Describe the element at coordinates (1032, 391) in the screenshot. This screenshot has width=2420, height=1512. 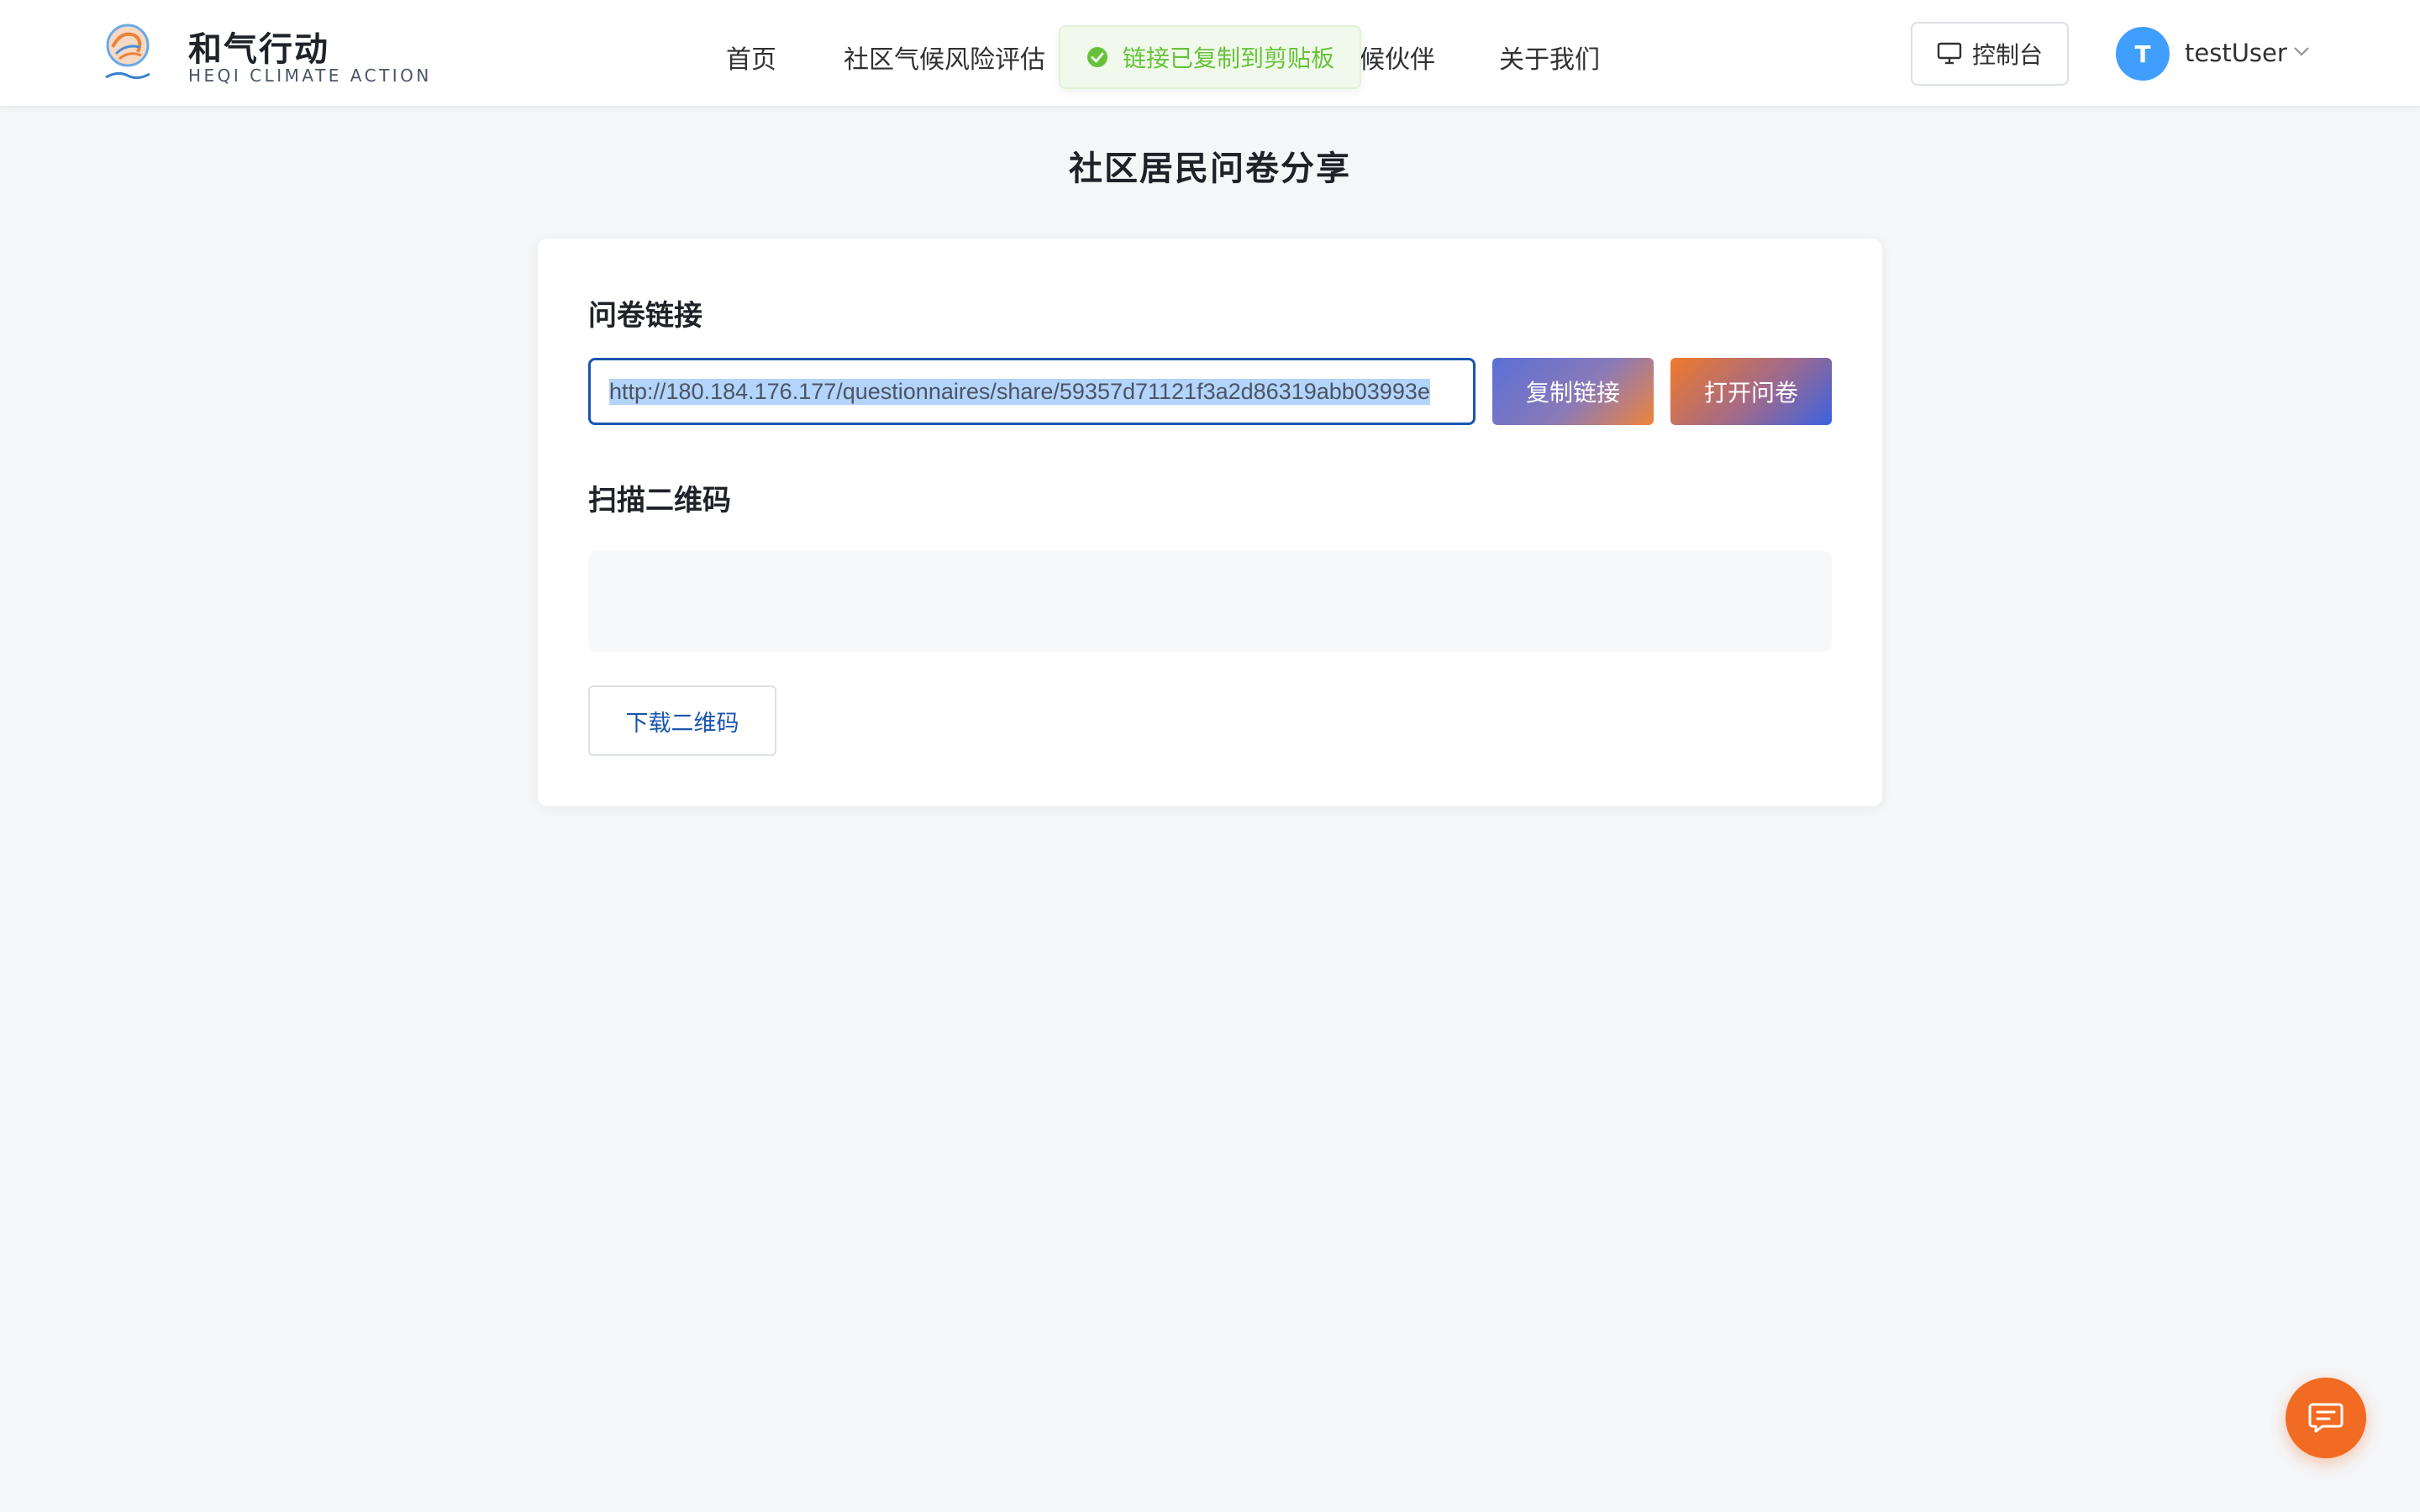
I see `questionnaire-link-input` at that location.